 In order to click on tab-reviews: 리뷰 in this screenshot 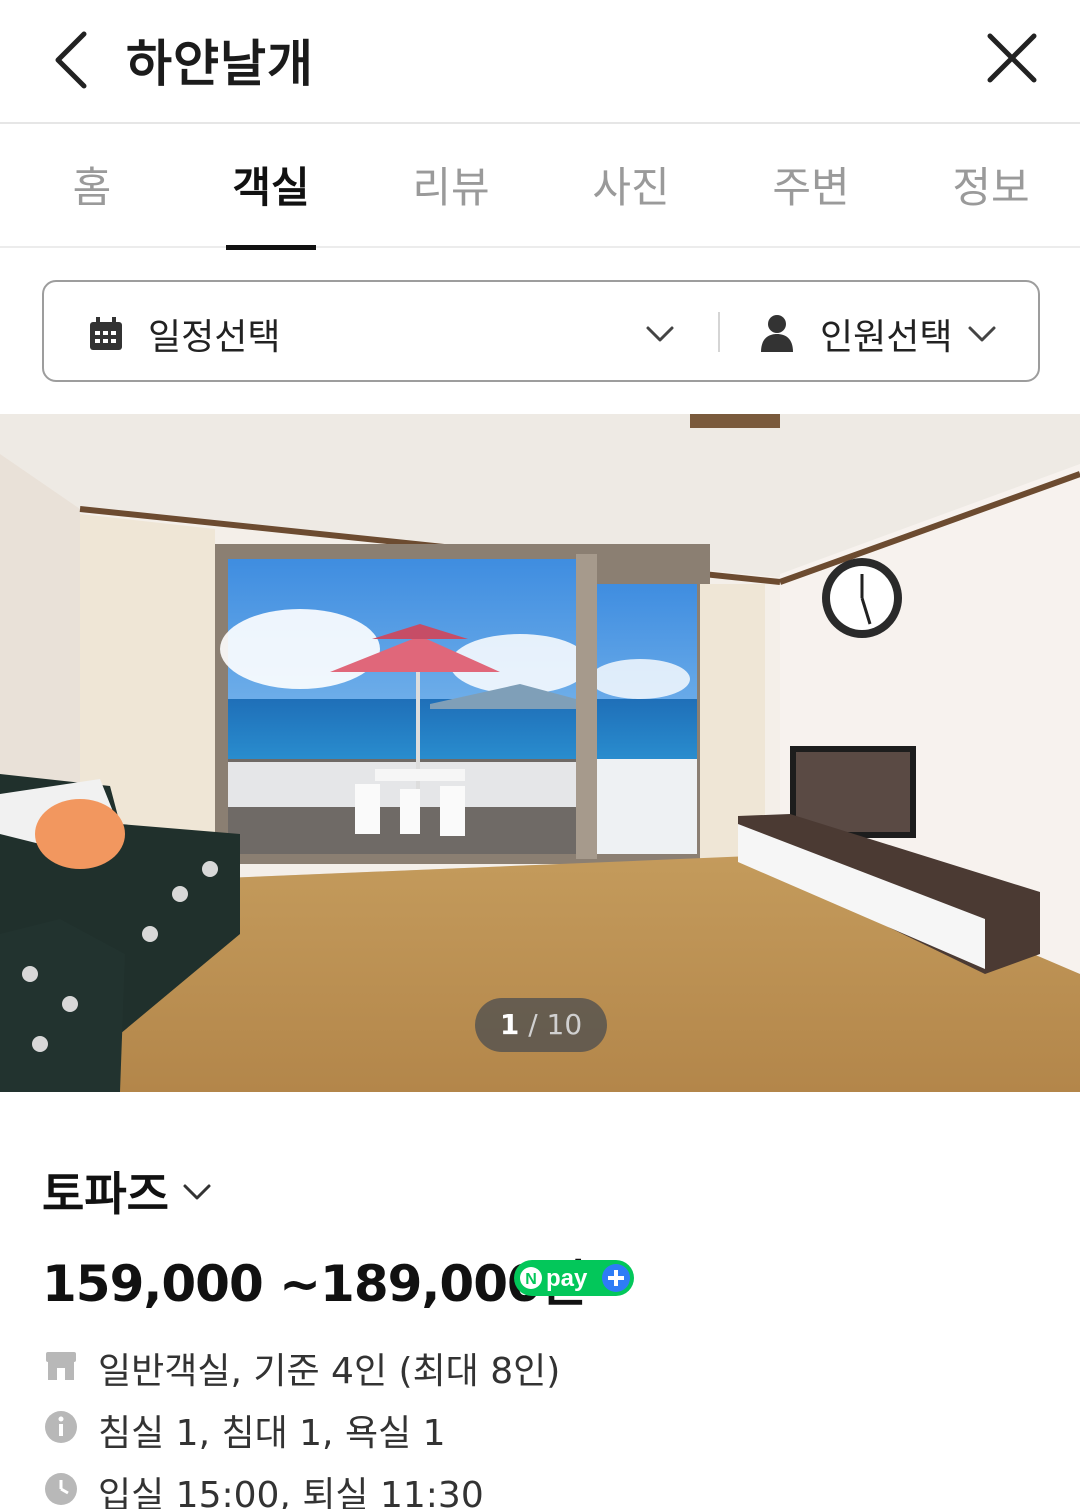, I will do `click(451, 201)`.